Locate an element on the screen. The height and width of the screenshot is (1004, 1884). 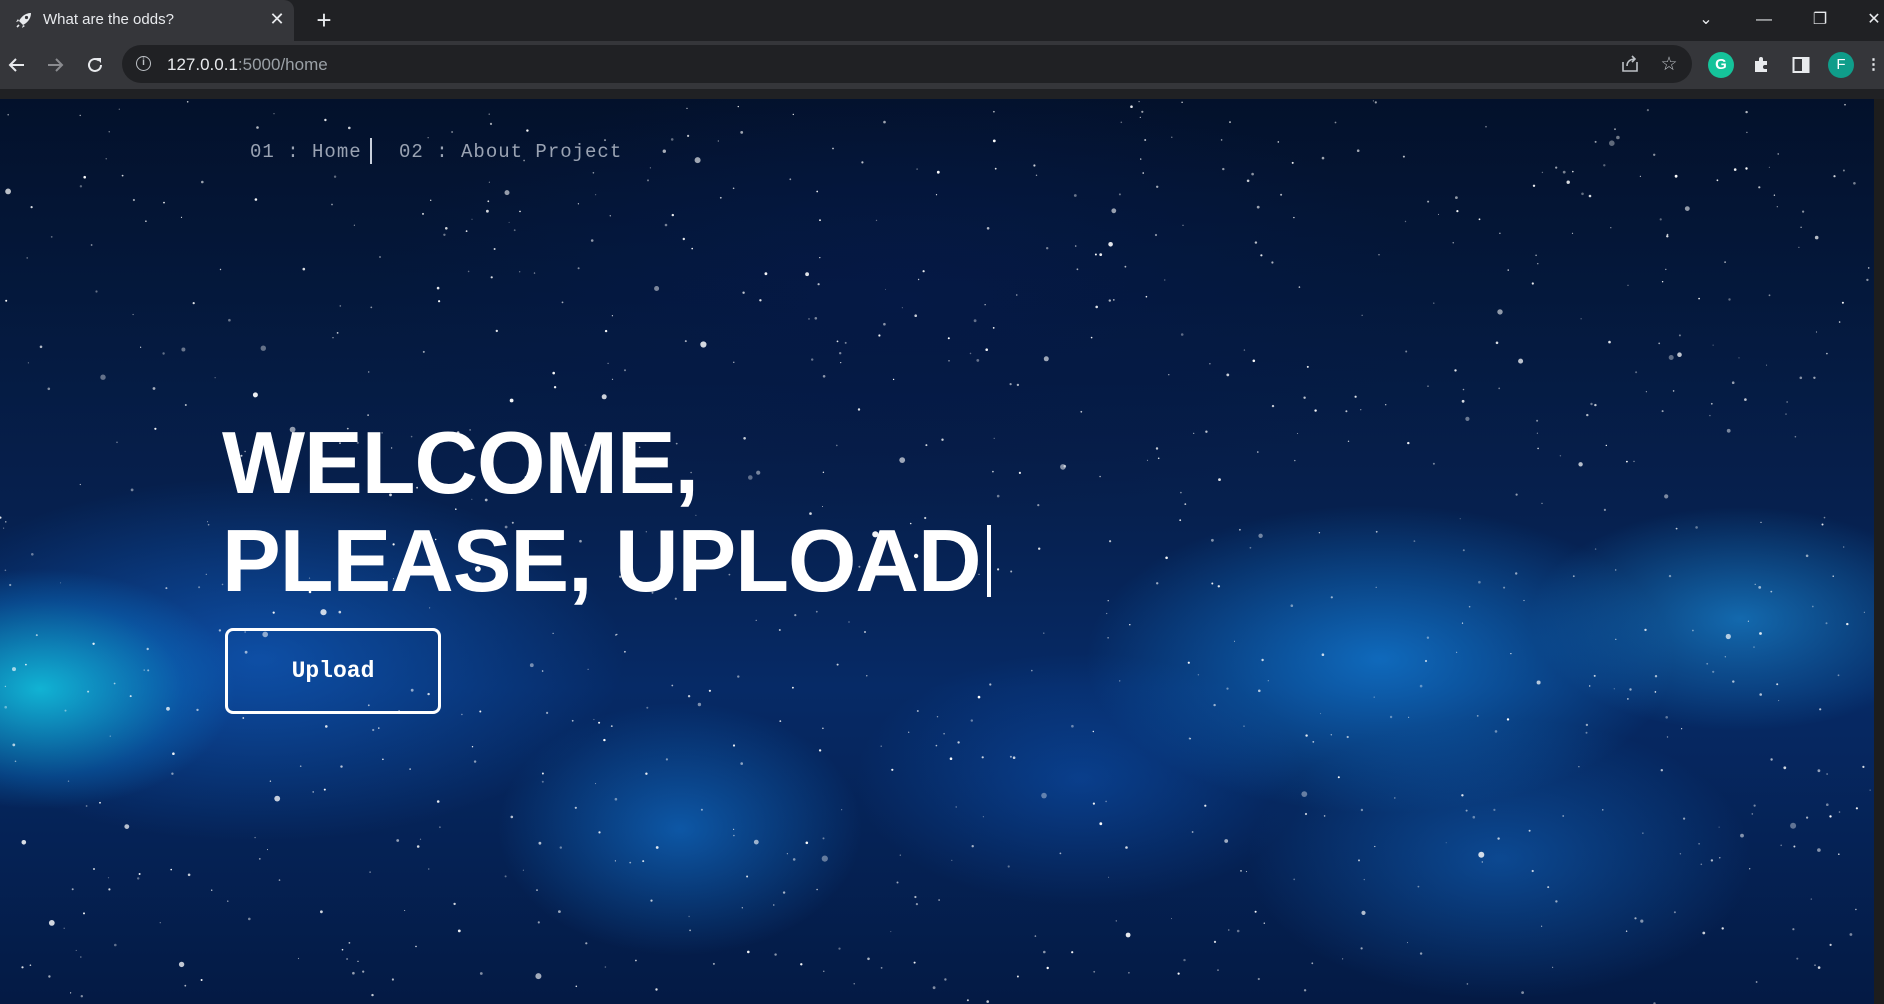
nav-link-home: 01 : Home is located at coordinates (306, 152).